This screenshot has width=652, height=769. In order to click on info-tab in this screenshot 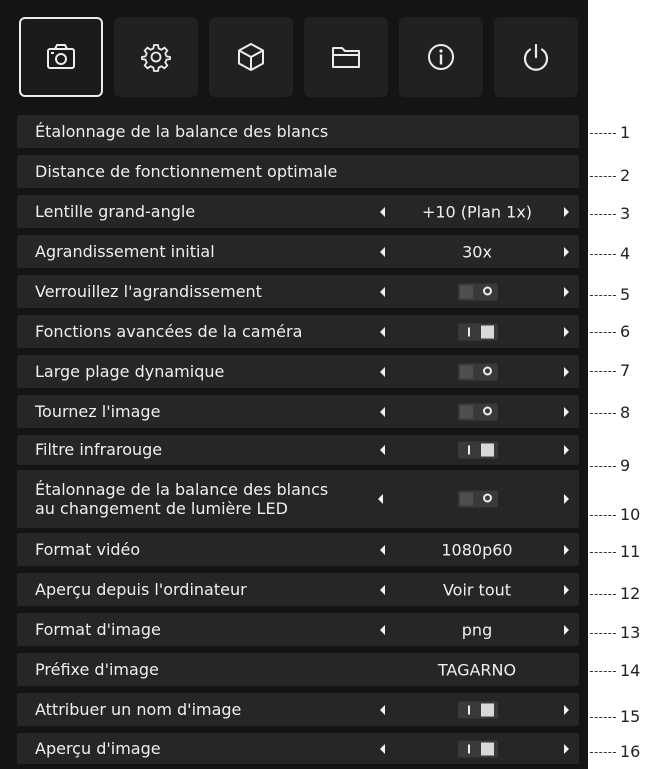, I will do `click(441, 57)`.